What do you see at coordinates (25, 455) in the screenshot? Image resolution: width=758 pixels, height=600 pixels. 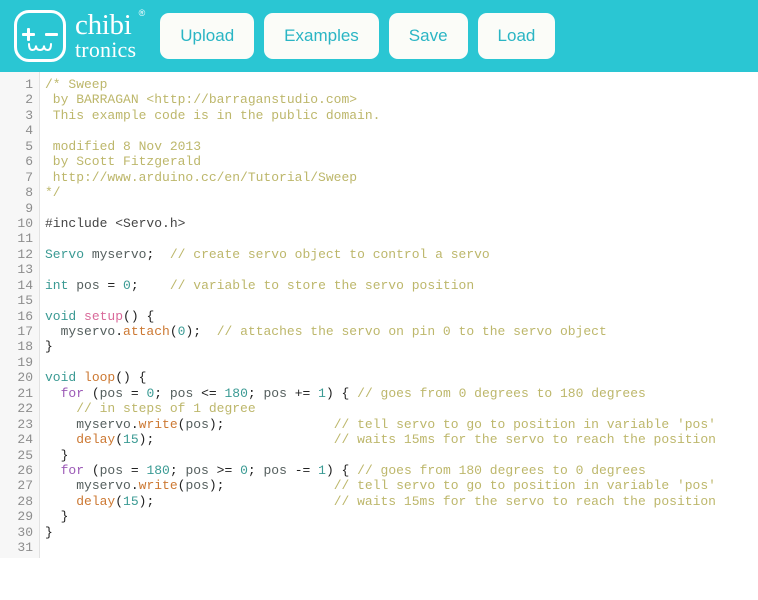 I see `line-number: 25` at bounding box center [25, 455].